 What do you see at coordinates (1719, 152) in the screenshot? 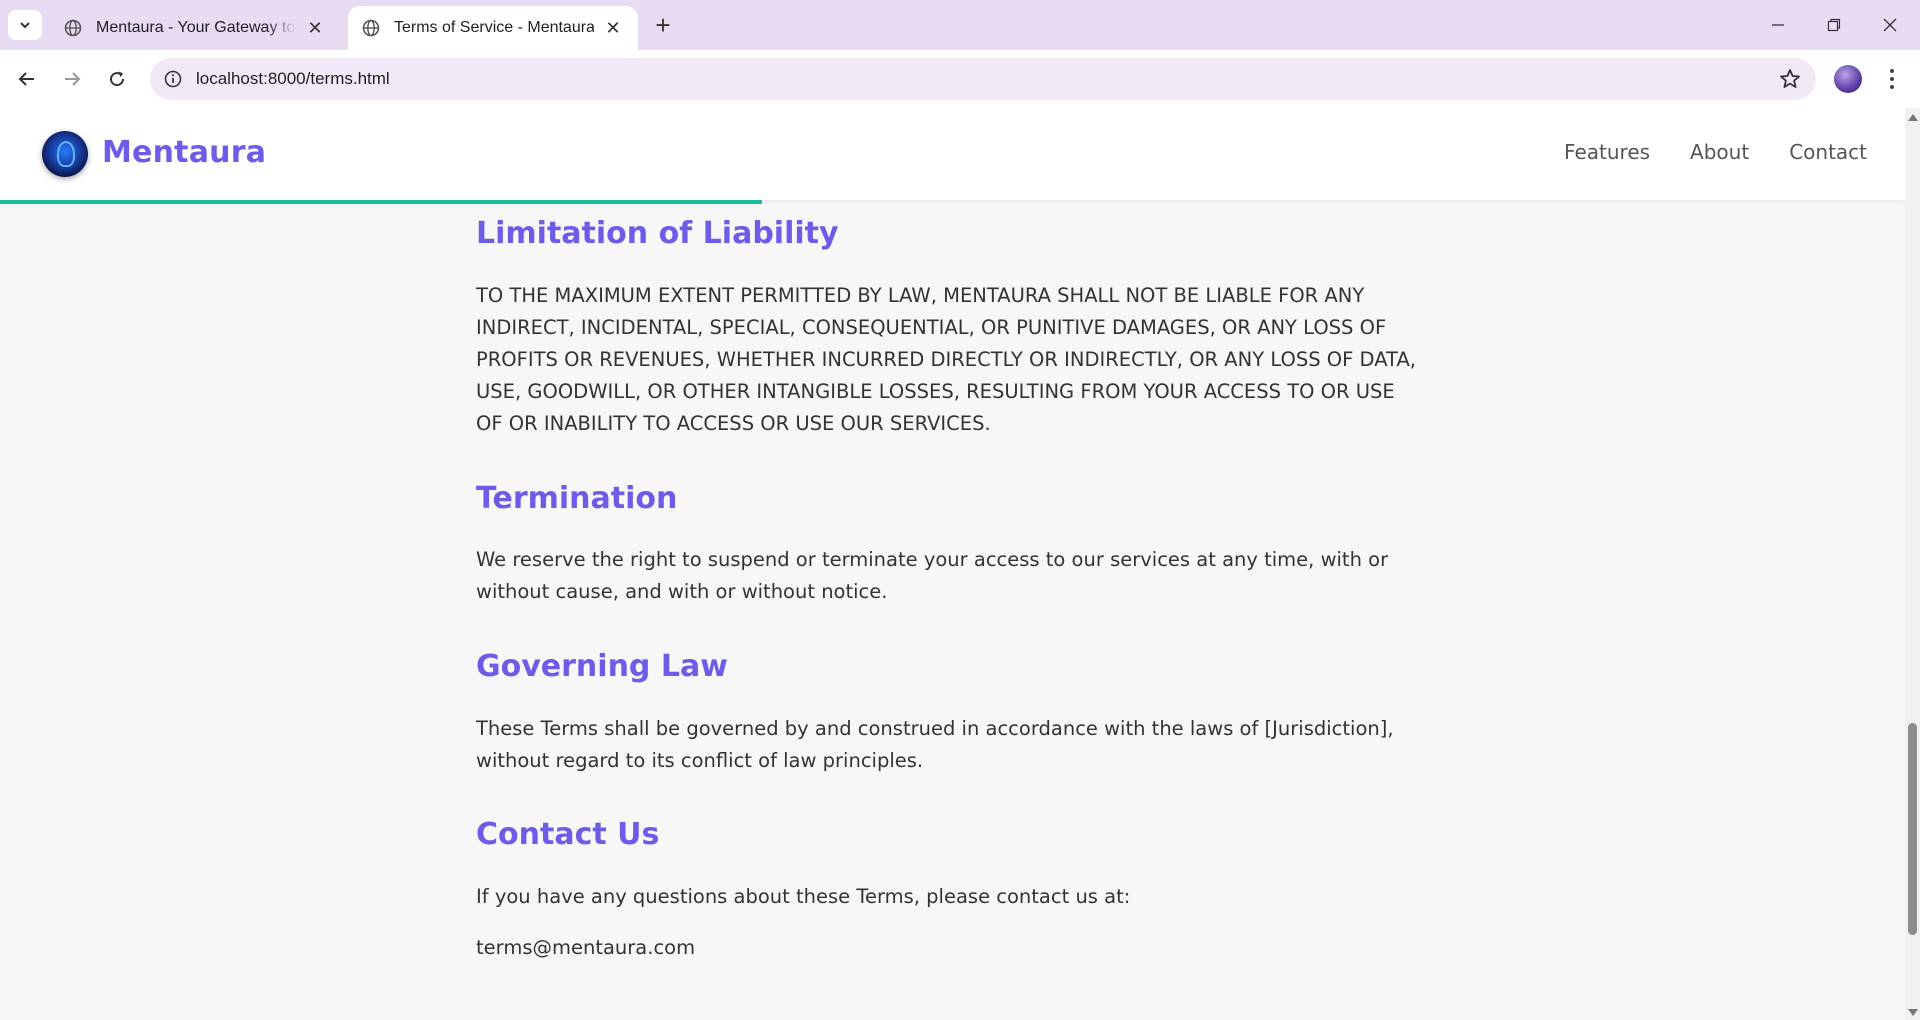
I see `nav-link-about: About` at bounding box center [1719, 152].